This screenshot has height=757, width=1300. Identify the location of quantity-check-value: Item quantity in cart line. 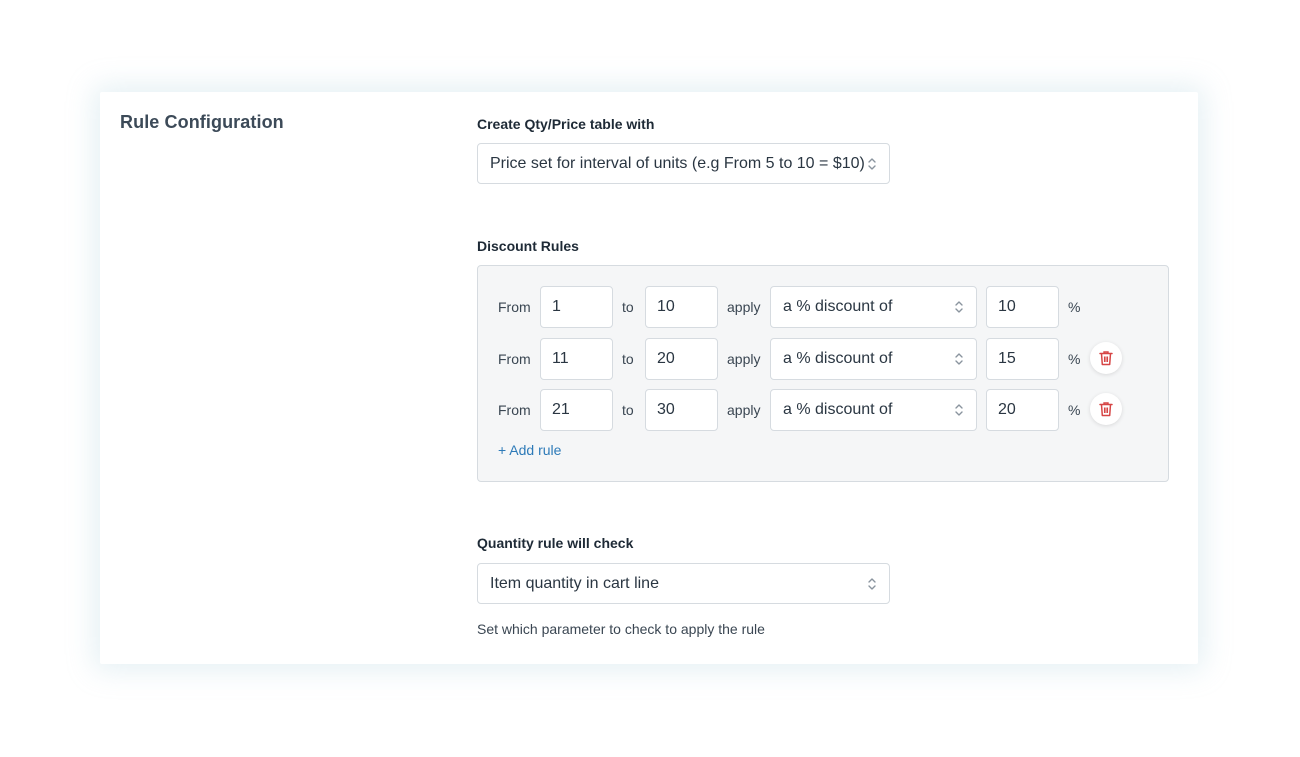
(574, 583).